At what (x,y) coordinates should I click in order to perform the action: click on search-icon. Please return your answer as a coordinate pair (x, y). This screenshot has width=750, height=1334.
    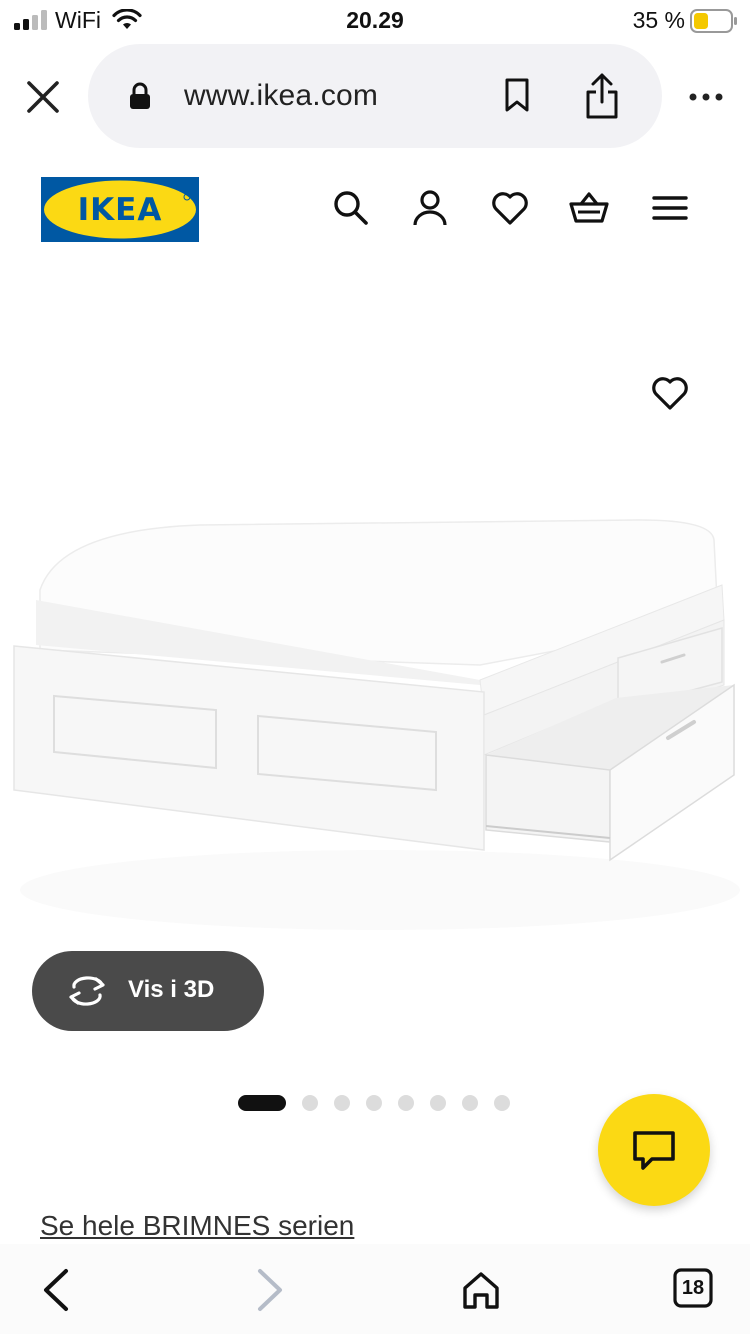
    Looking at the image, I should click on (351, 208).